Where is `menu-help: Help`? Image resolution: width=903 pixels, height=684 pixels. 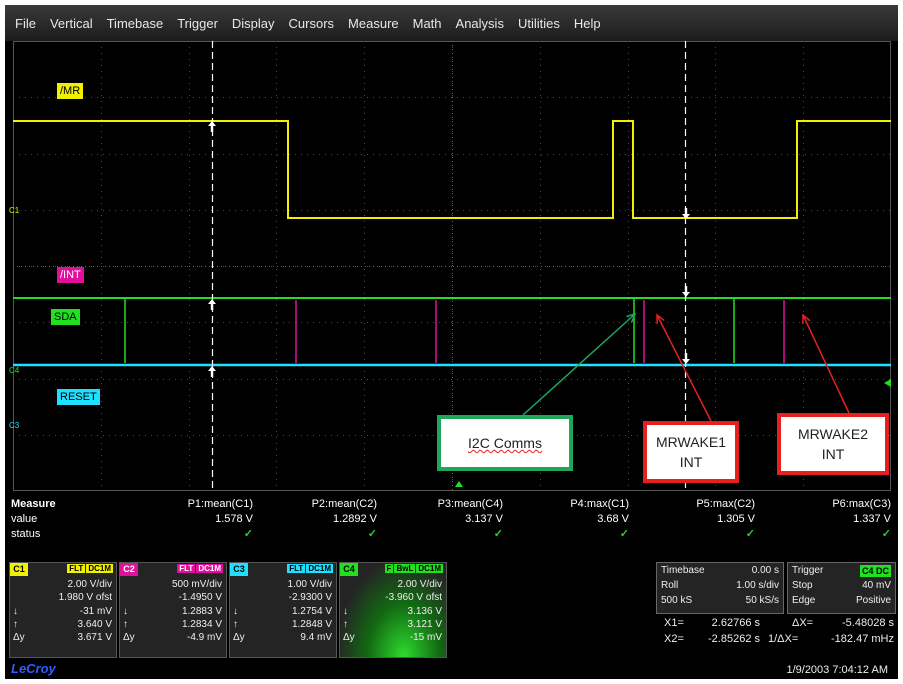 menu-help: Help is located at coordinates (587, 23).